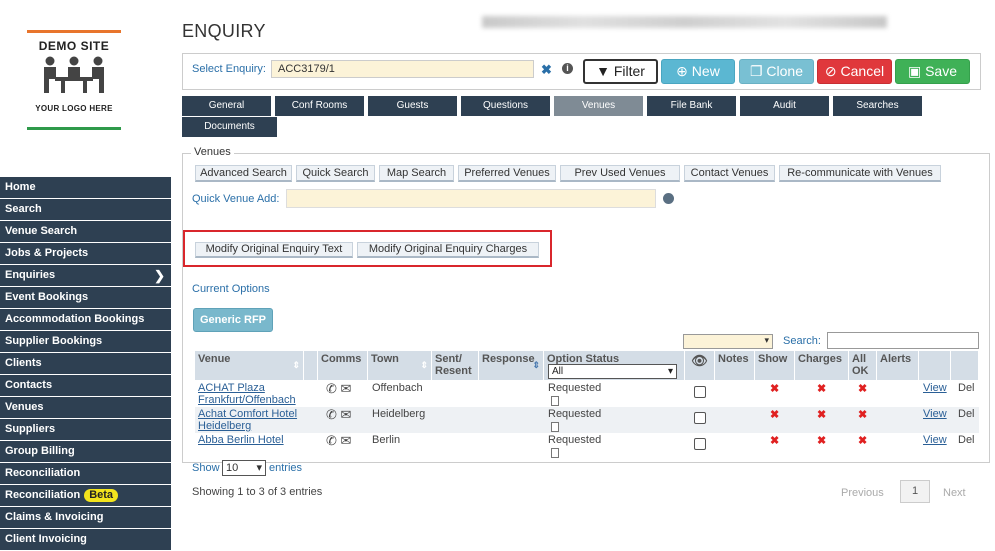 The height and width of the screenshot is (551, 995). I want to click on tab-file-bank: File Bank, so click(691, 106).